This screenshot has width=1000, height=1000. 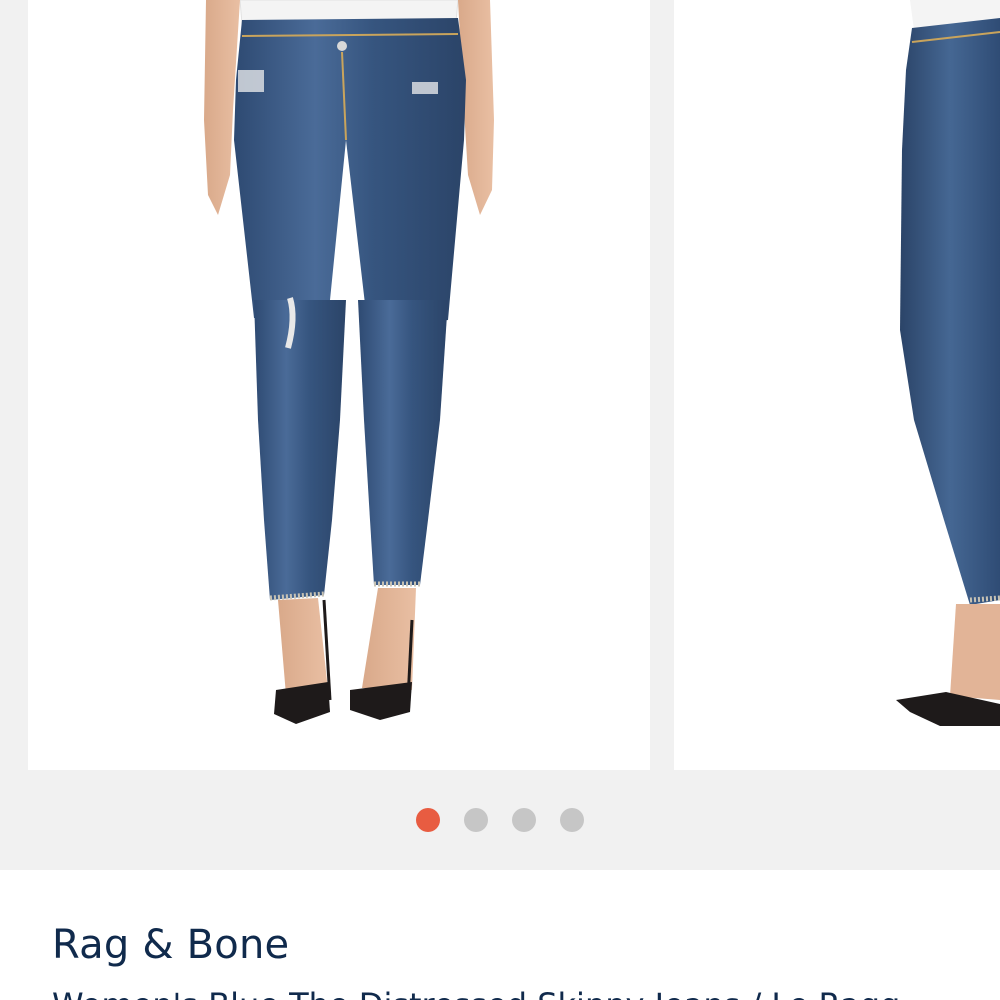 What do you see at coordinates (948, 363) in the screenshot?
I see `jeans-side-illustration` at bounding box center [948, 363].